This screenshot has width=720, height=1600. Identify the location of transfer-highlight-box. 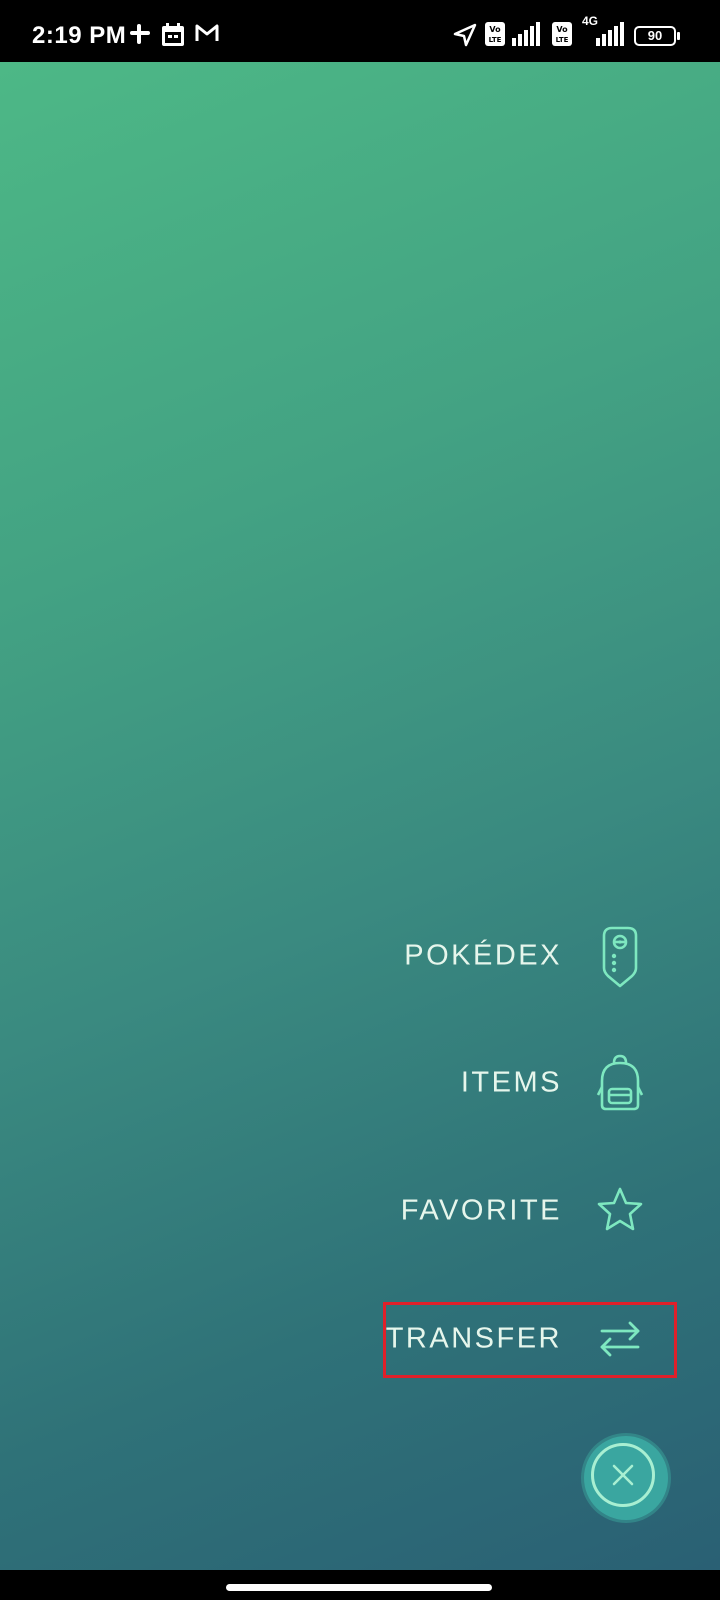
(530, 1340).